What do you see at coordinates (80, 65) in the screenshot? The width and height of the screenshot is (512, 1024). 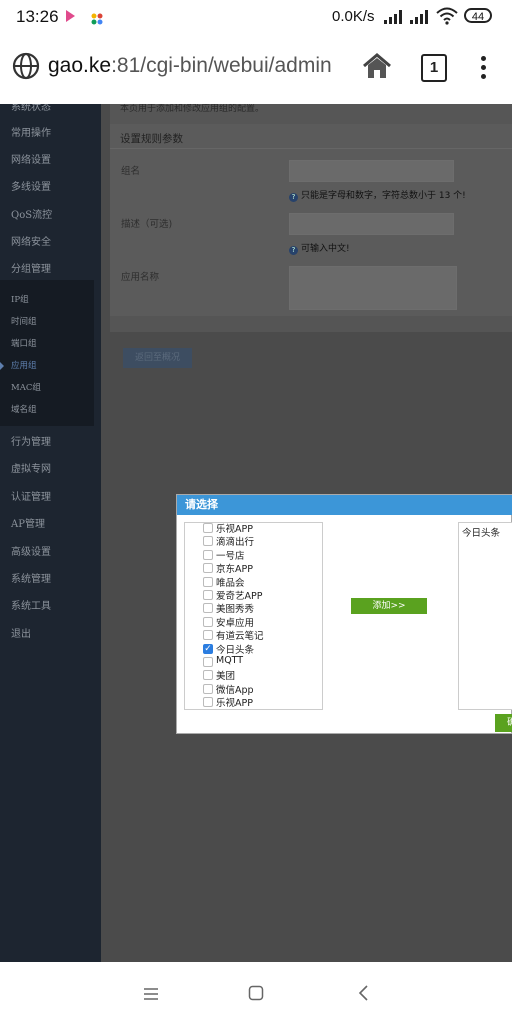 I see `url-host: gao.ke` at bounding box center [80, 65].